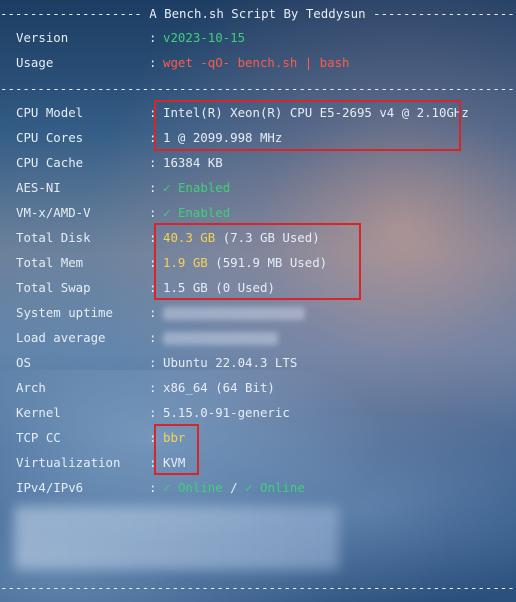 The image size is (516, 602). I want to click on highlight-box-cpu, so click(307, 125).